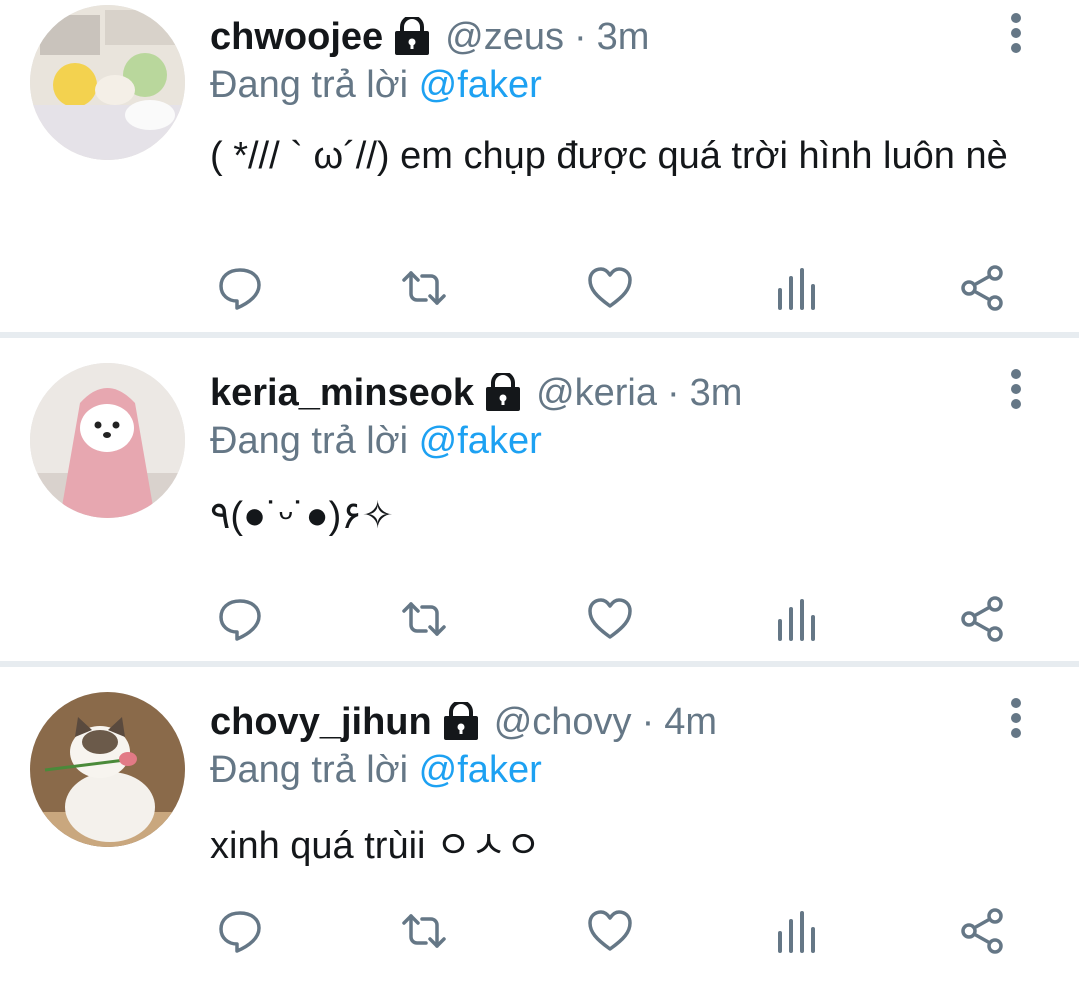 The width and height of the screenshot is (1079, 982). I want to click on tweet-header: chwoojee @zeus · 3m, so click(429, 37).